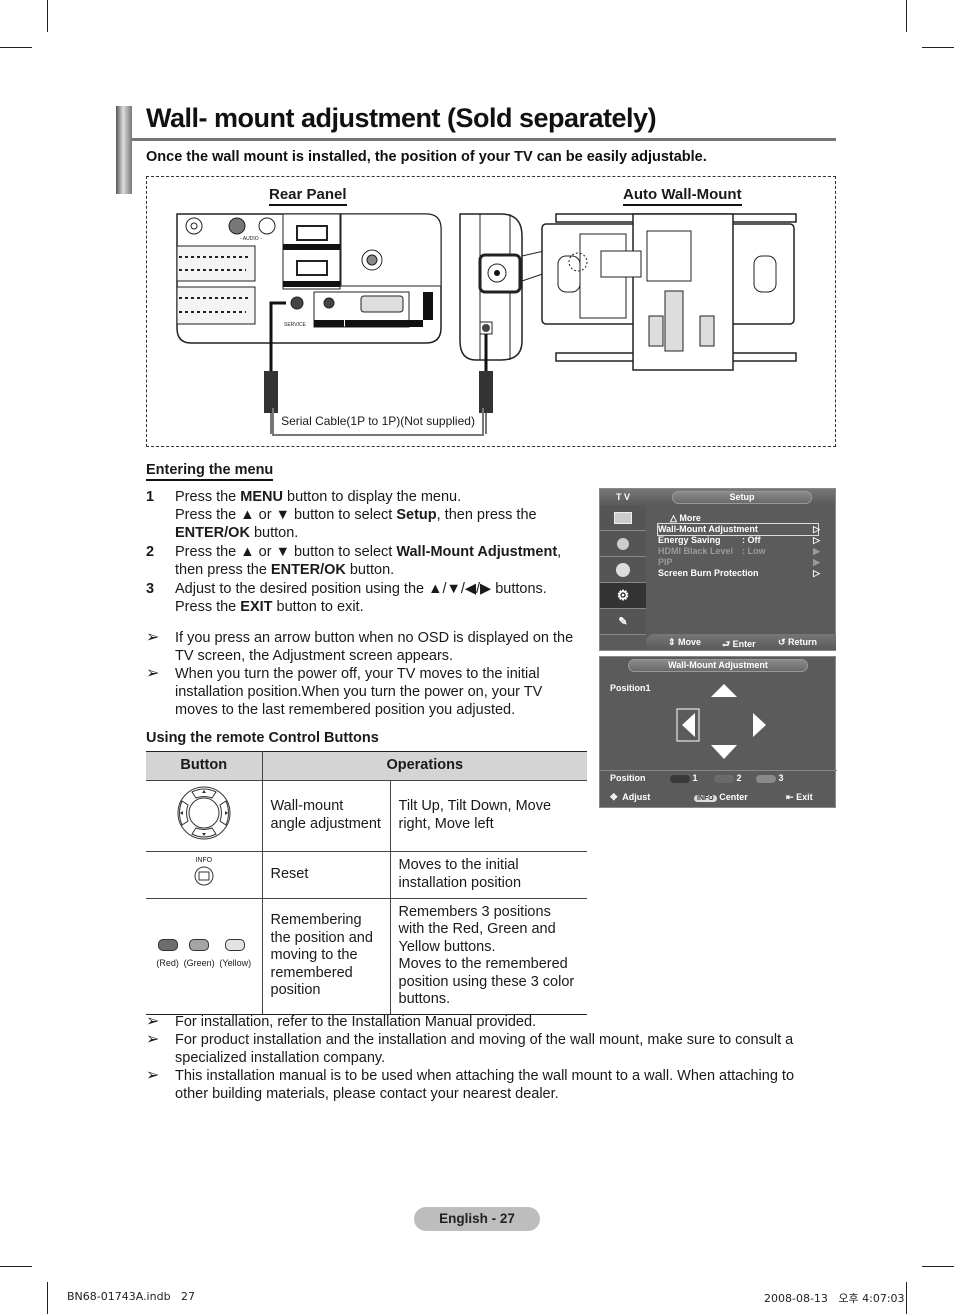  Describe the element at coordinates (799, 797) in the screenshot. I see `exit-hint: ⇤ Exit` at that location.